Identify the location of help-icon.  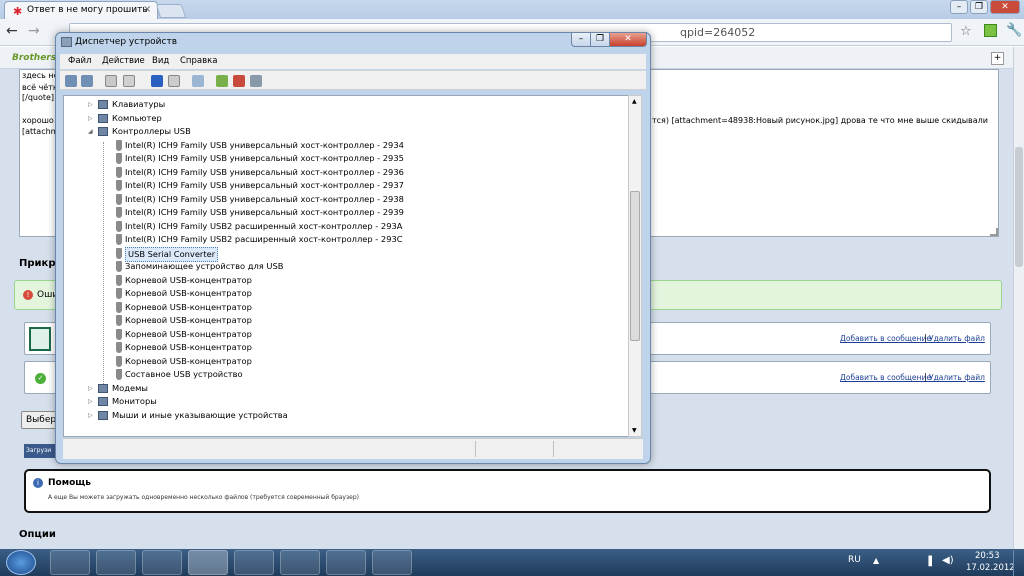
(157, 81).